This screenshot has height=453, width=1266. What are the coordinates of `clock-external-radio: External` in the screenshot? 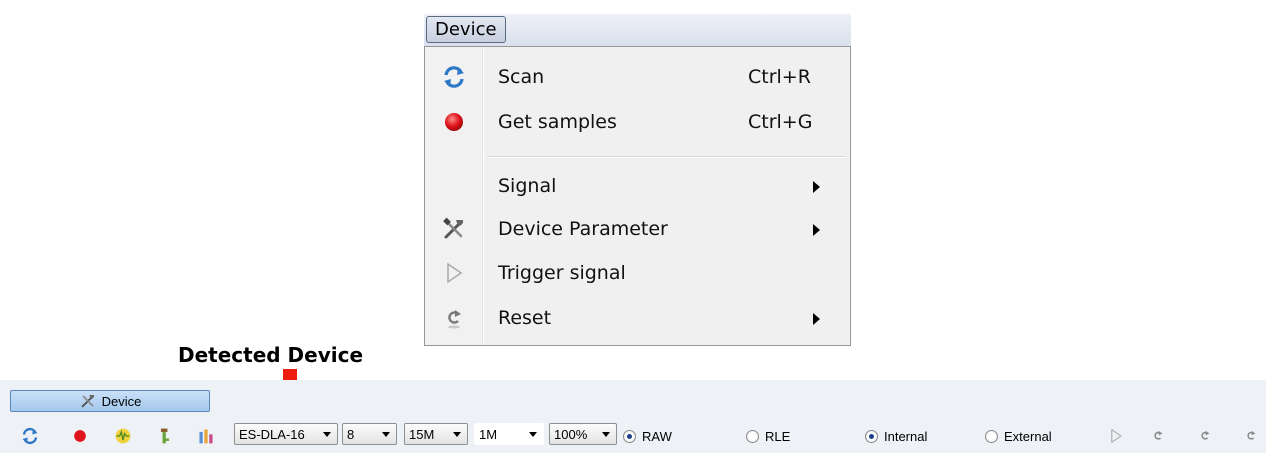 It's located at (1018, 436).